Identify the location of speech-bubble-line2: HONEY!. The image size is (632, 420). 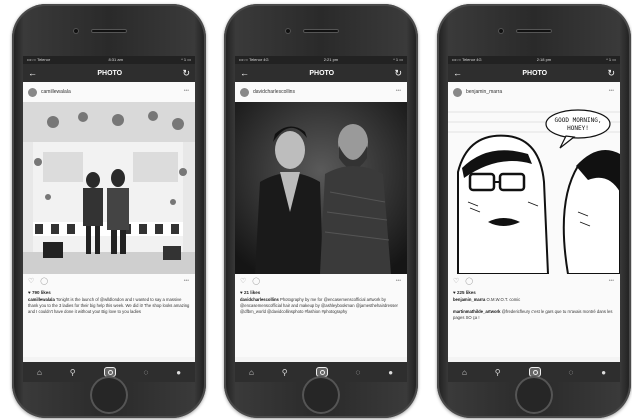
(578, 128).